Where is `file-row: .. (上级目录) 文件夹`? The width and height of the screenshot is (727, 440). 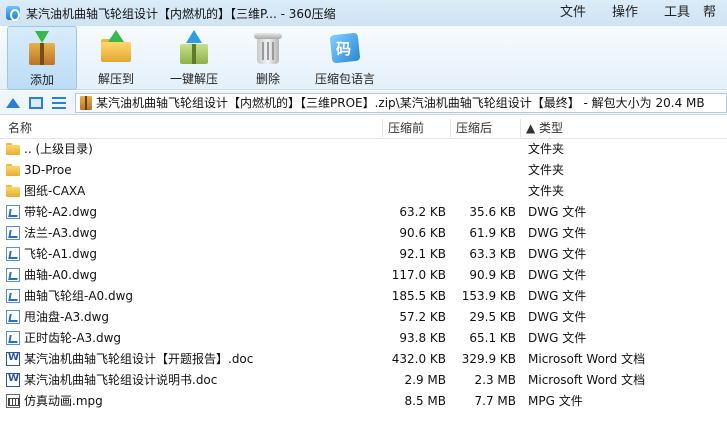
file-row: .. (上级目录) 文件夹 is located at coordinates (363, 149).